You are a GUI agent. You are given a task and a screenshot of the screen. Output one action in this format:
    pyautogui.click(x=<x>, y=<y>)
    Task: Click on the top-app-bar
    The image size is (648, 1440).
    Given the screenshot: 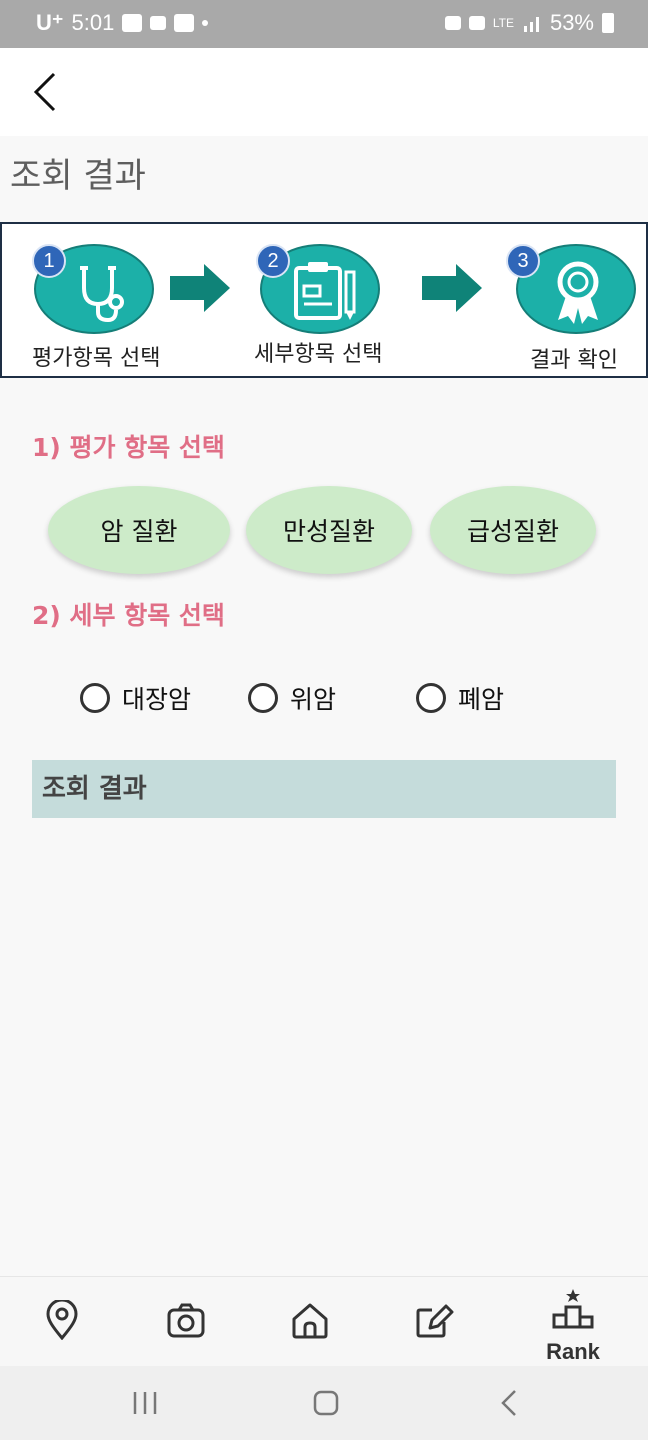 What is the action you would take?
    pyautogui.click(x=324, y=92)
    